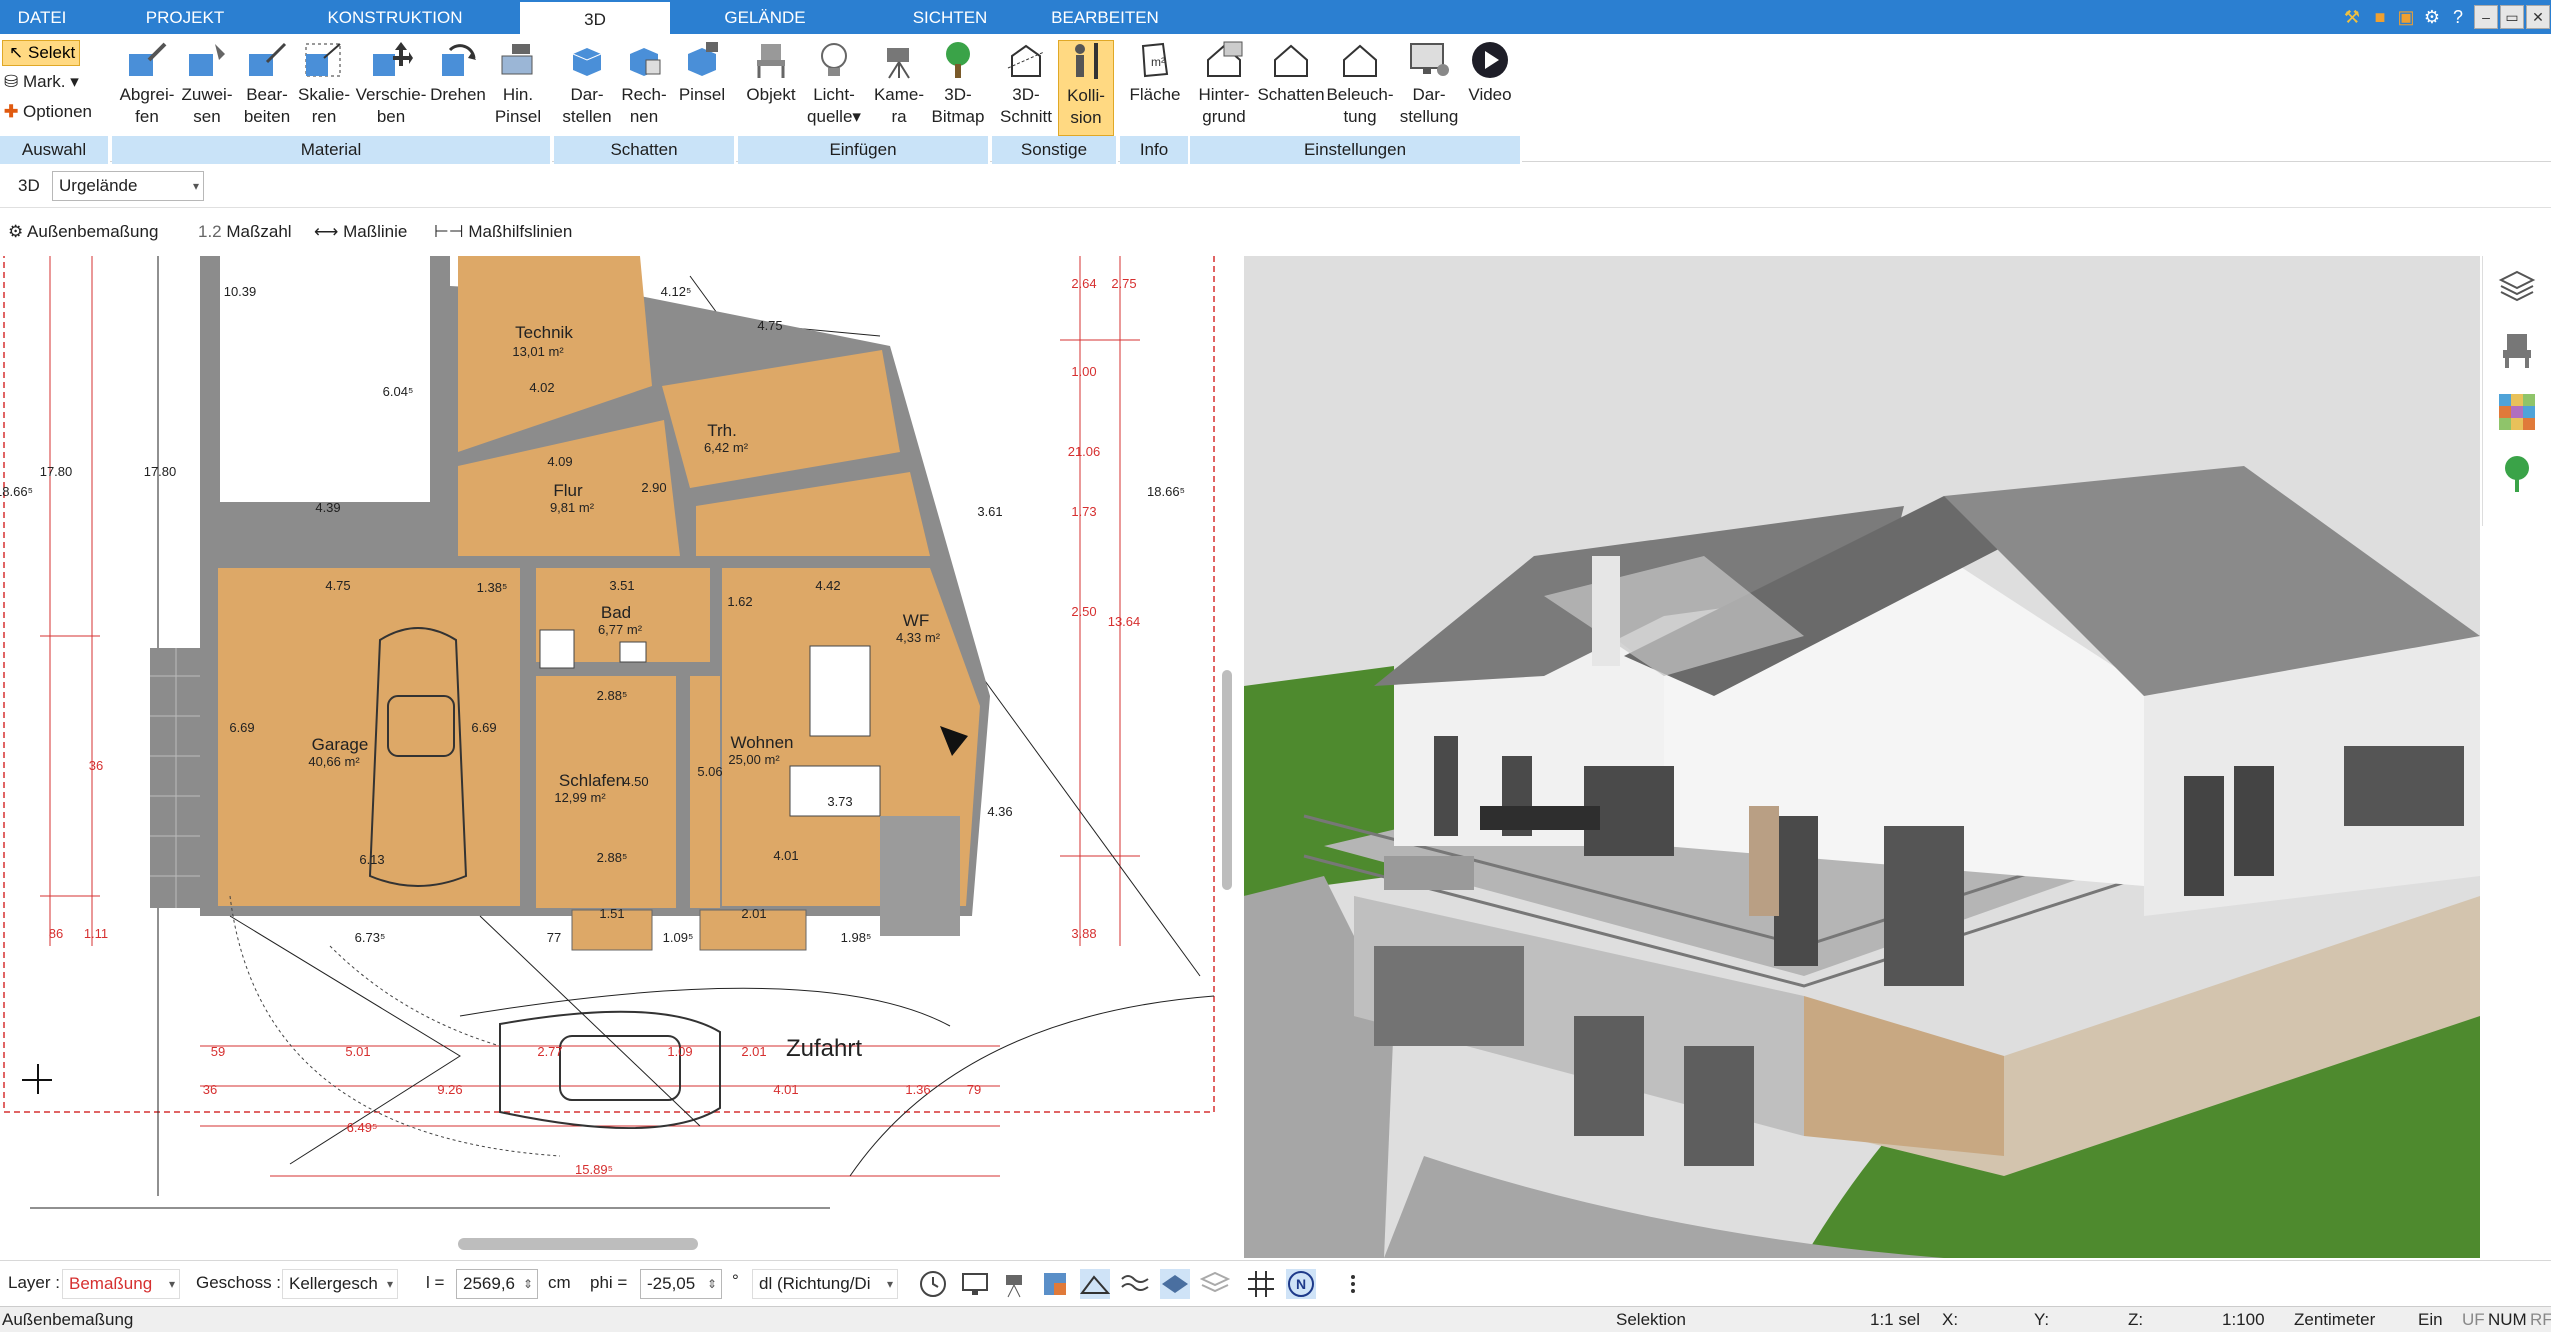  I want to click on chevron-down-icon: ▾, so click(171, 1284).